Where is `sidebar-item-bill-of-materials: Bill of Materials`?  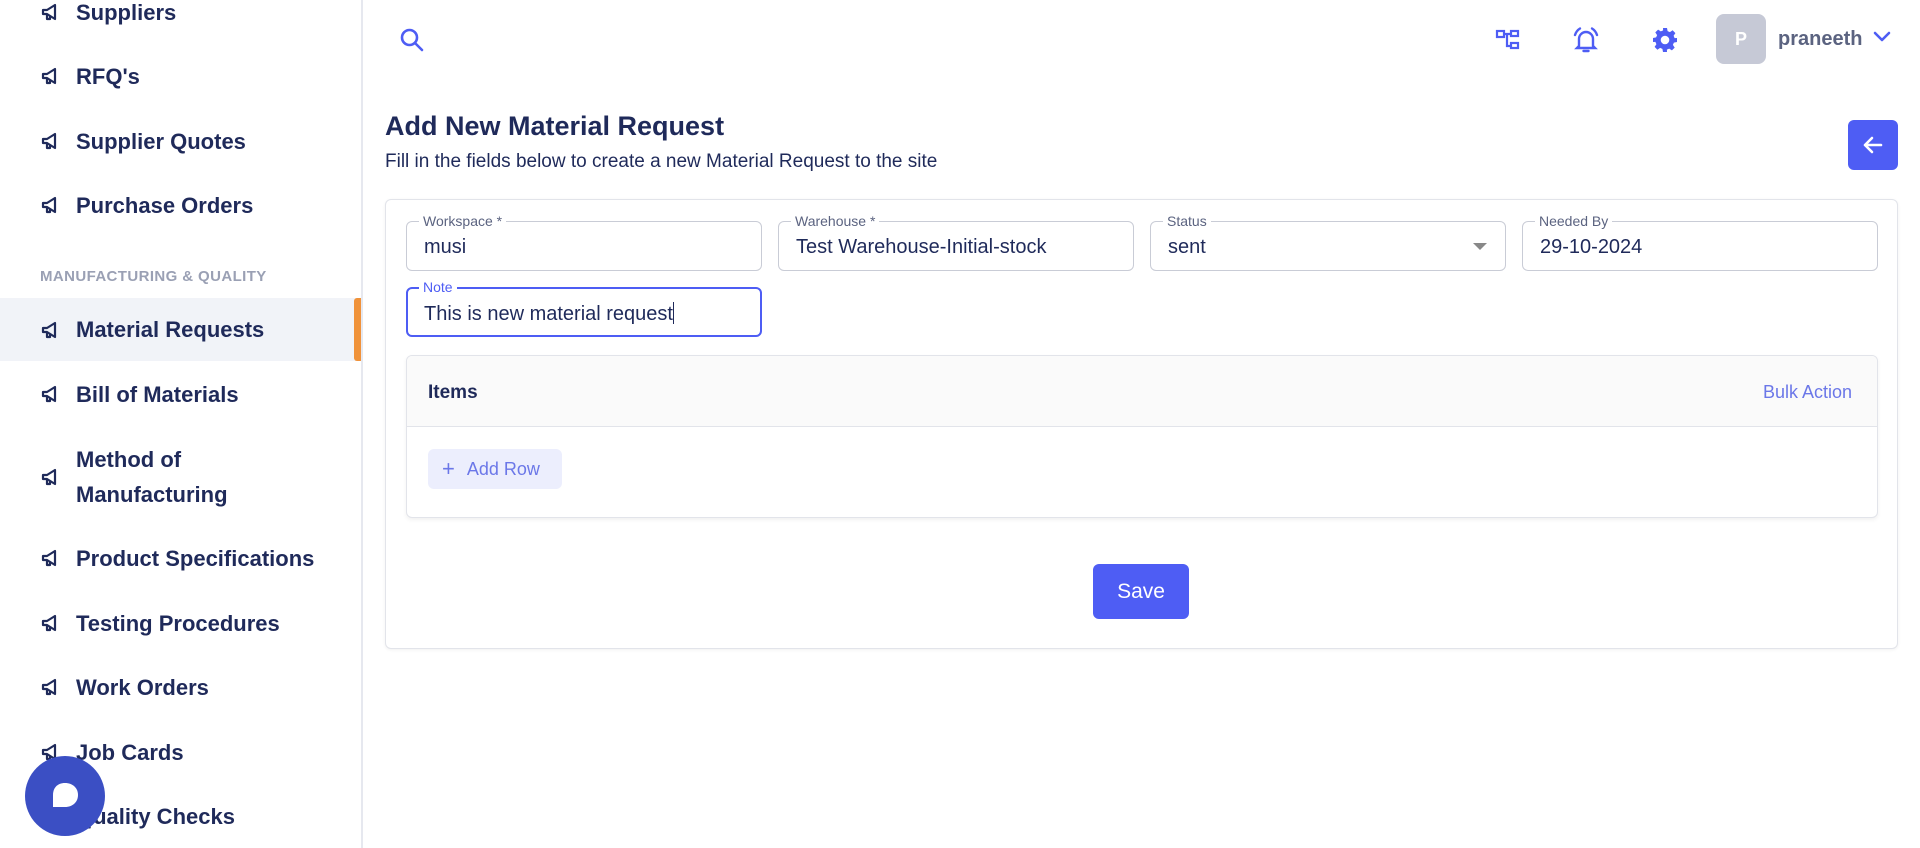 sidebar-item-bill-of-materials: Bill of Materials is located at coordinates (180, 394).